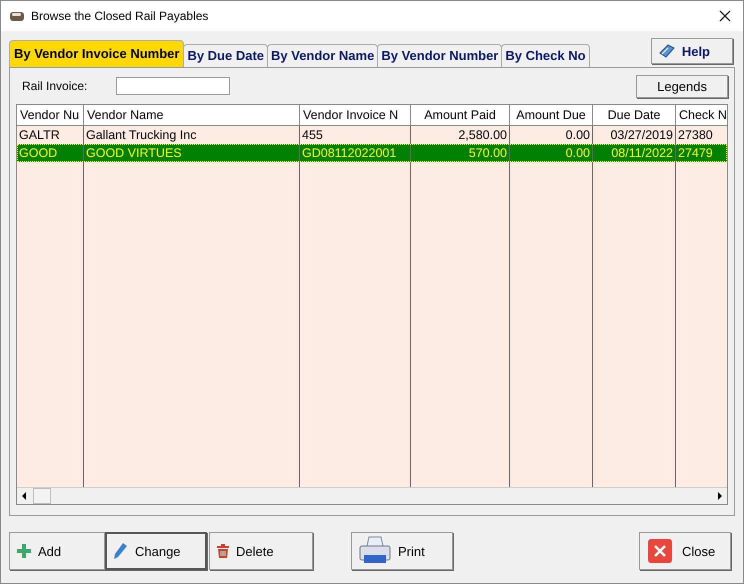 The width and height of the screenshot is (744, 584). Describe the element at coordinates (50, 115) in the screenshot. I see `column-header: Vendor Nu` at that location.